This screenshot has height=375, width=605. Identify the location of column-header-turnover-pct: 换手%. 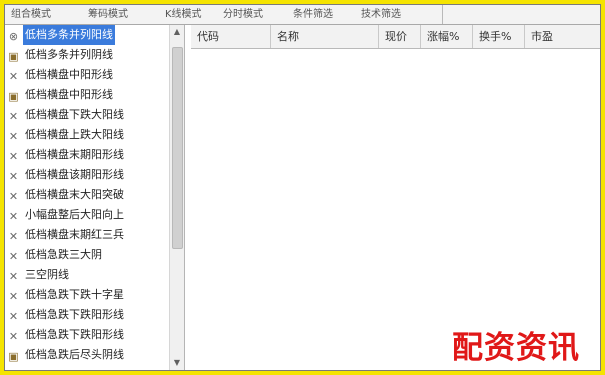
(499, 36).